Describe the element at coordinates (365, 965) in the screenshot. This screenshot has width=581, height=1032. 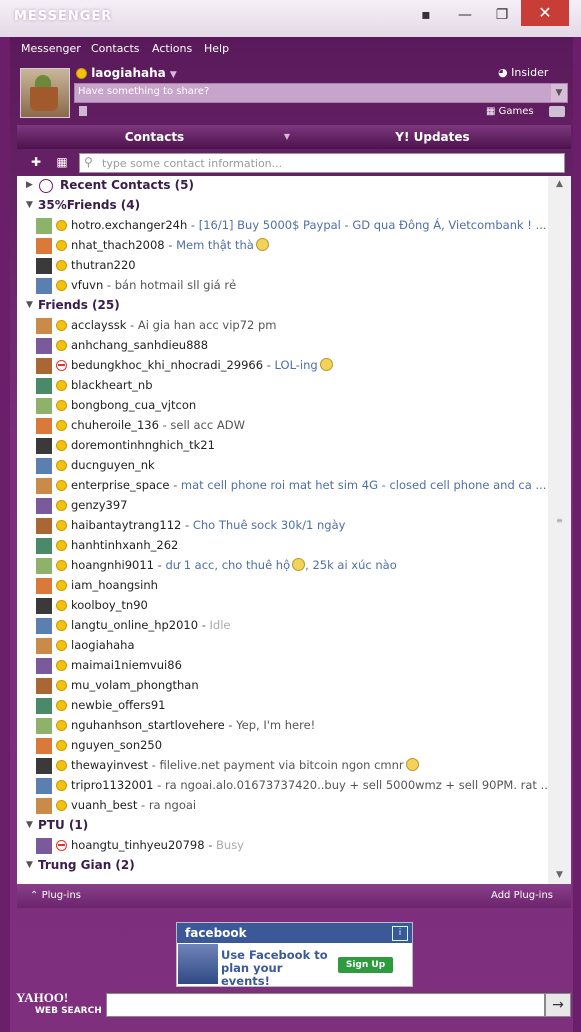
I see `ad-signup-button: Sign Up` at that location.